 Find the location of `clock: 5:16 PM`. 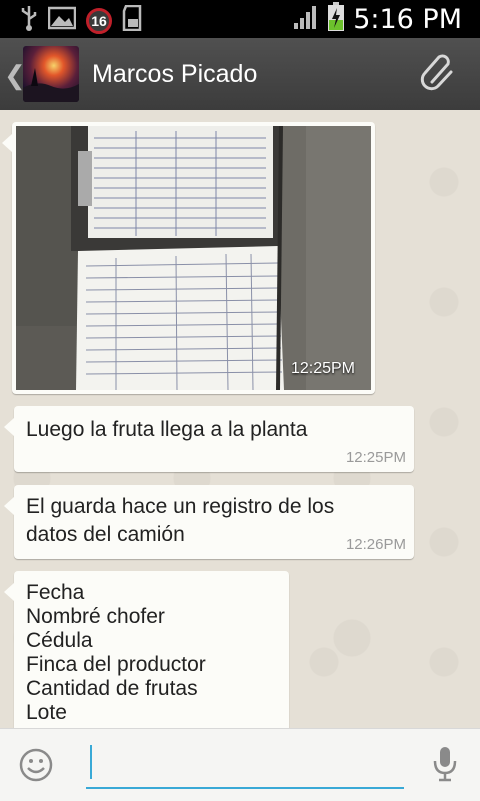

clock: 5:16 PM is located at coordinates (407, 19).